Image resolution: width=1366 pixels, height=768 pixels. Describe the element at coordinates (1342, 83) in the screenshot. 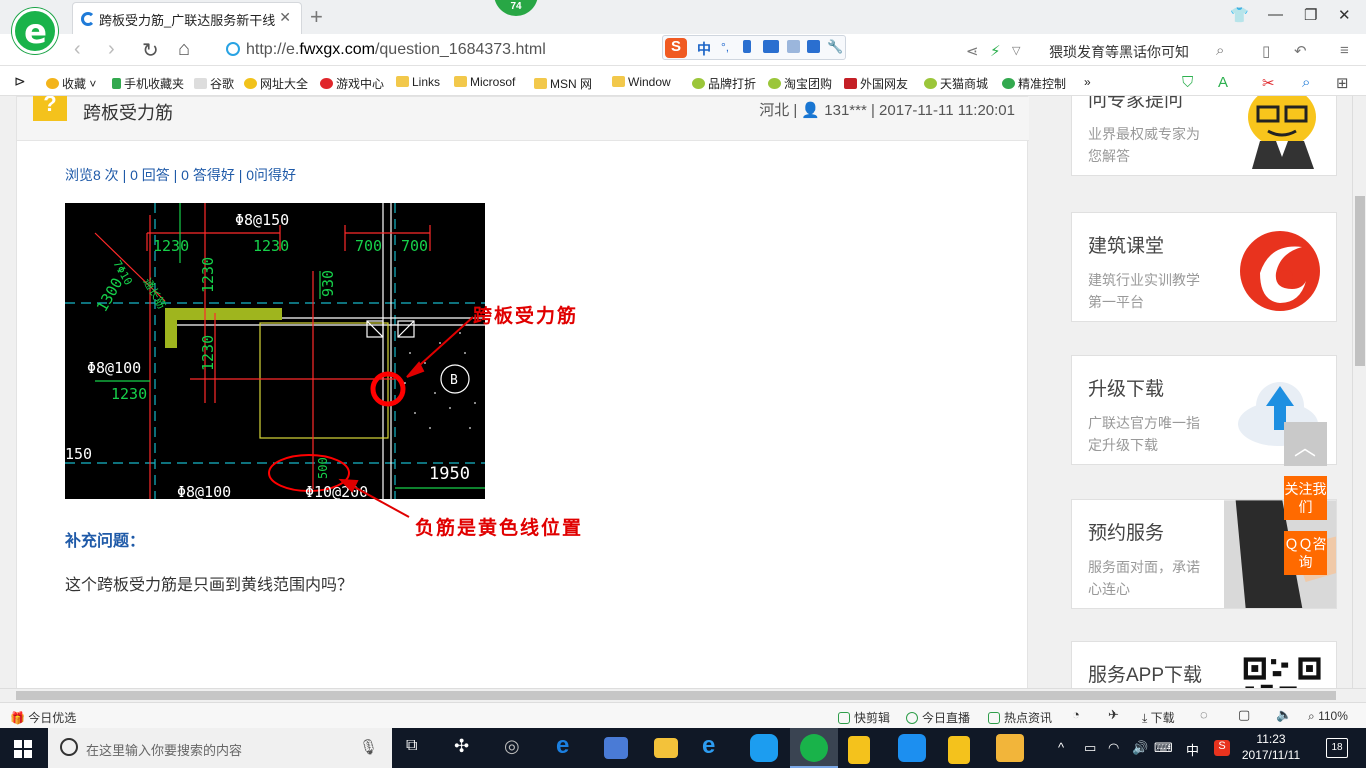

I see `apps-grid-icon: ⊞` at that location.